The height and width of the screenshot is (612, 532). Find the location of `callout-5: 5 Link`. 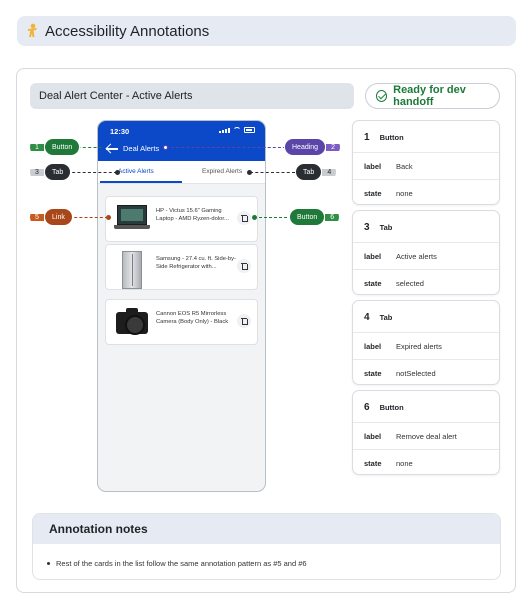

callout-5: 5 Link is located at coordinates (51, 217).